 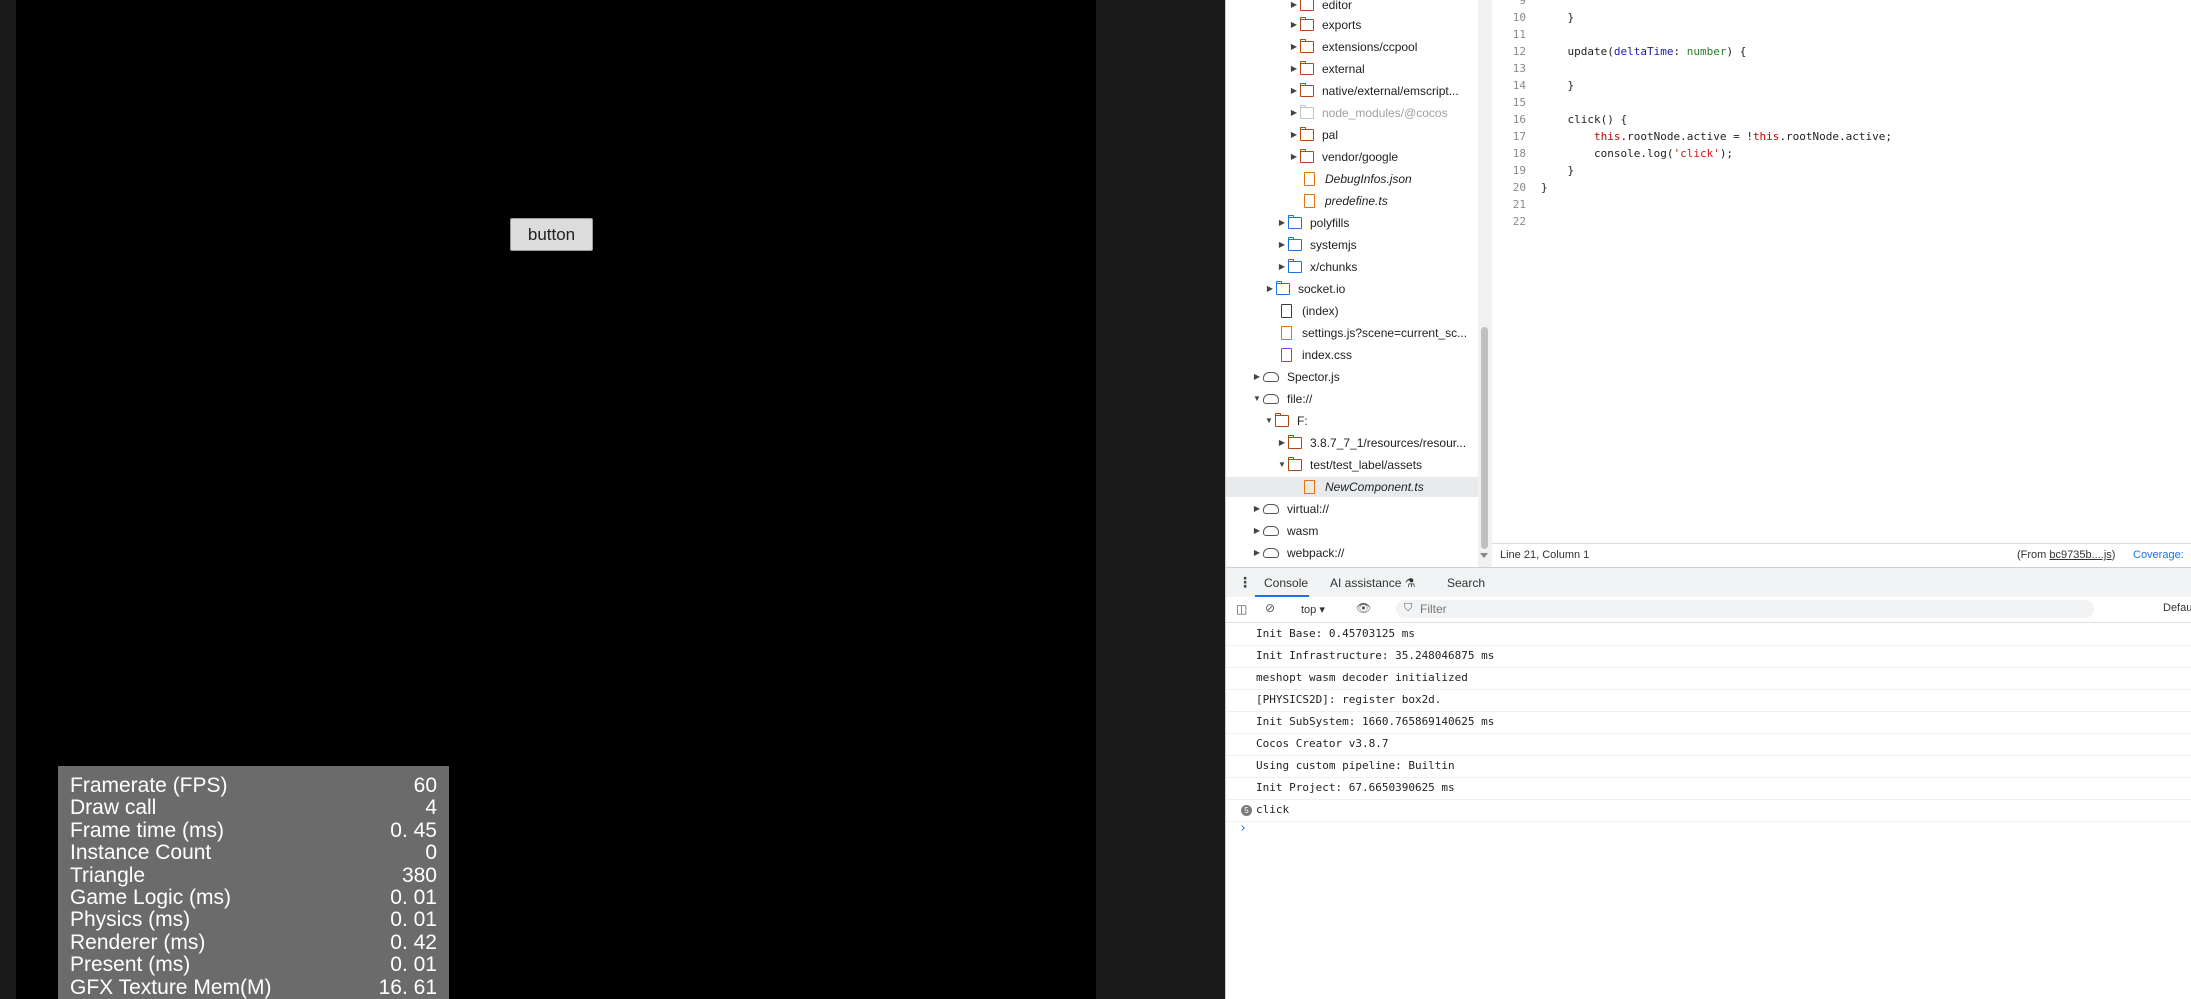 I want to click on message-text: Cocos Creator v3.8.7, so click(x=1322, y=743).